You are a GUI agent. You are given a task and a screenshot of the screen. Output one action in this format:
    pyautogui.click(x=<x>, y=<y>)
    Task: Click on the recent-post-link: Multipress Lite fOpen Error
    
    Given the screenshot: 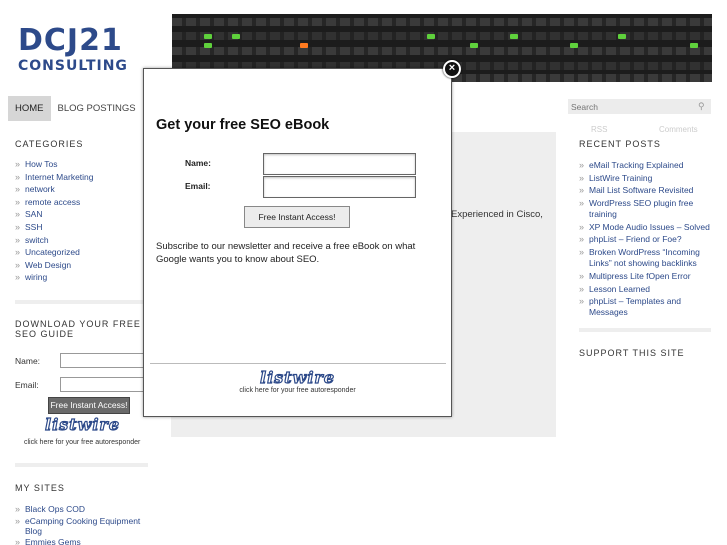 What is the action you would take?
    pyautogui.click(x=645, y=276)
    